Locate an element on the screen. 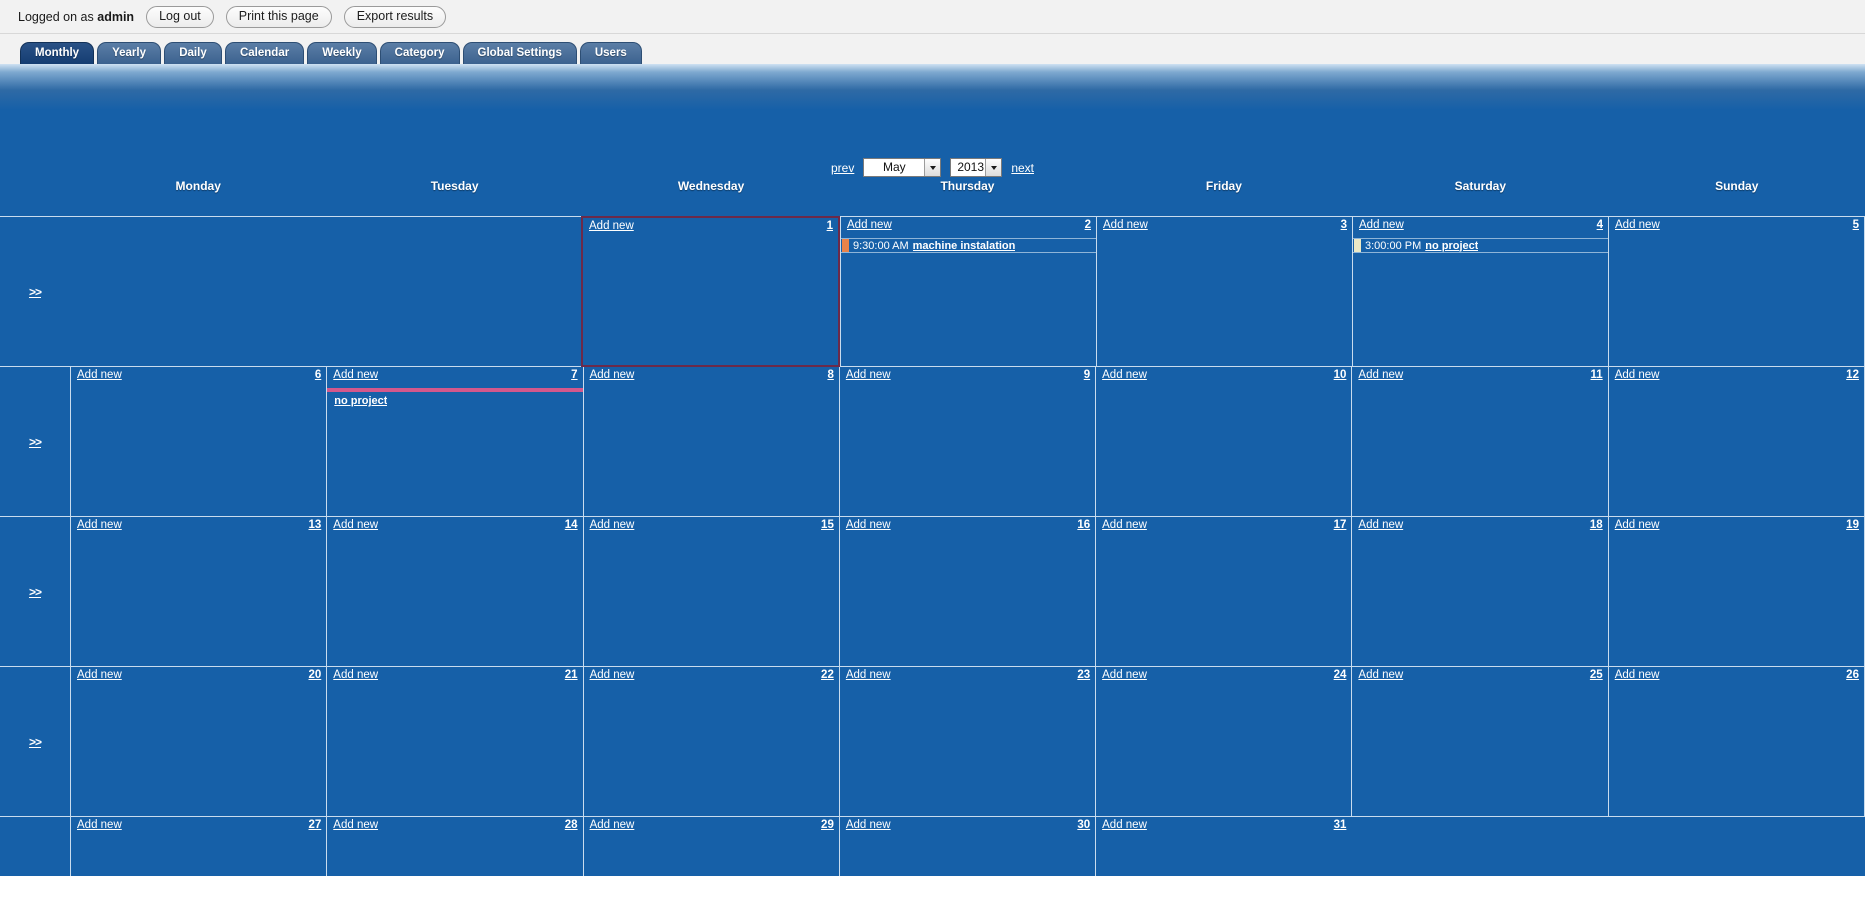 The width and height of the screenshot is (1865, 906). calendar-day-cell: Add new 14 is located at coordinates (454, 591).